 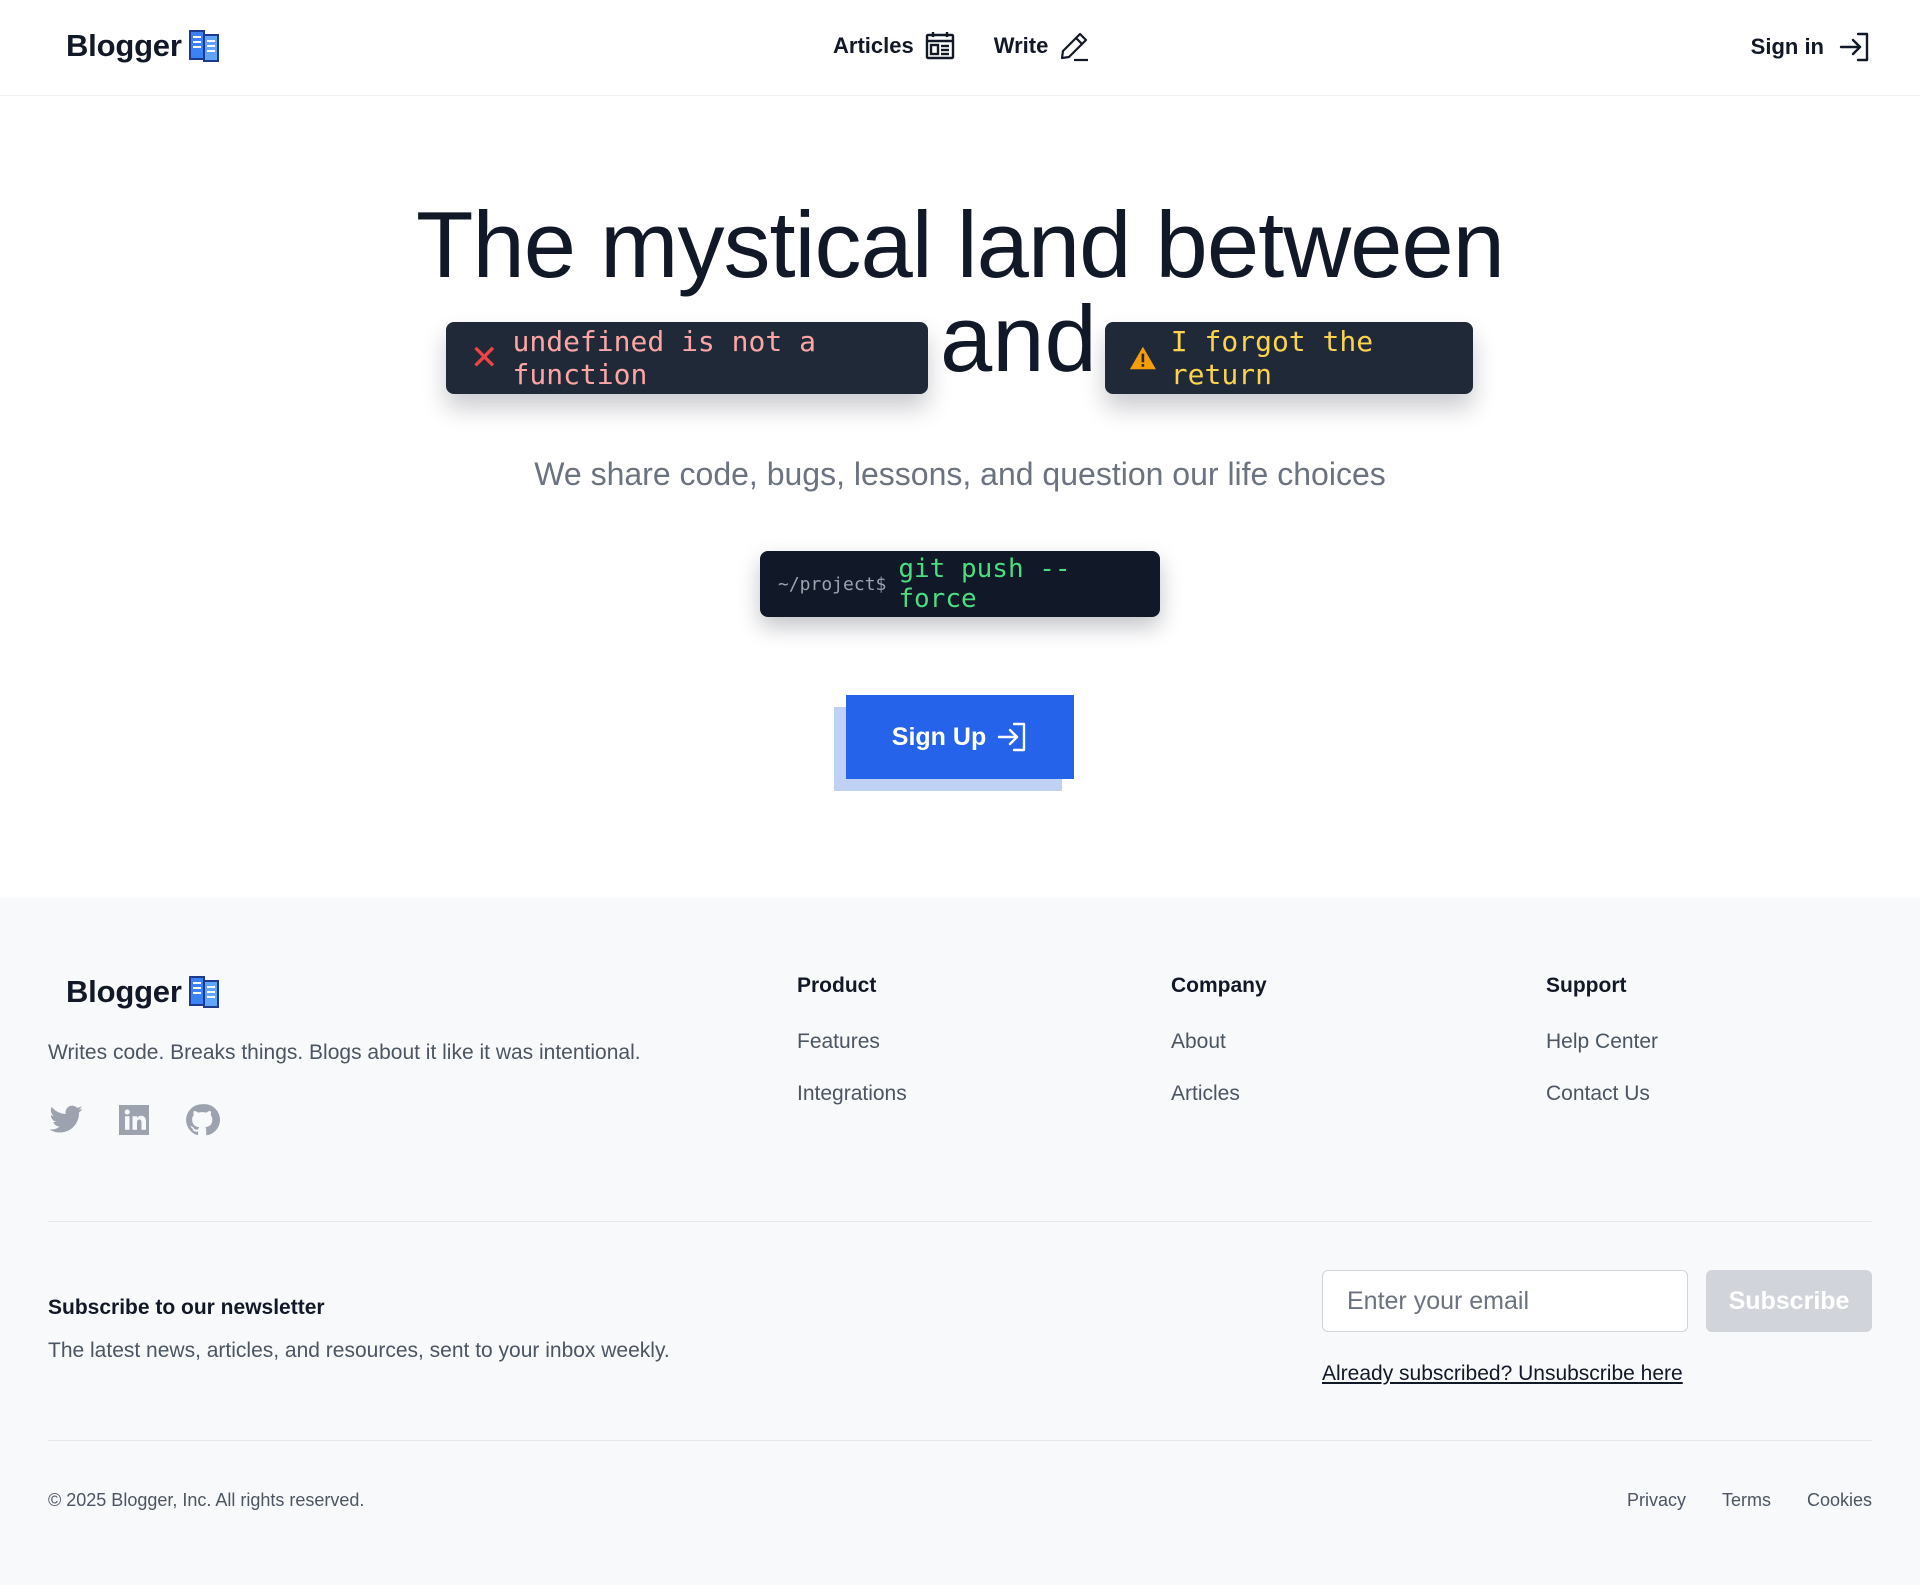 I want to click on signup-label: Sign Up, so click(x=939, y=736).